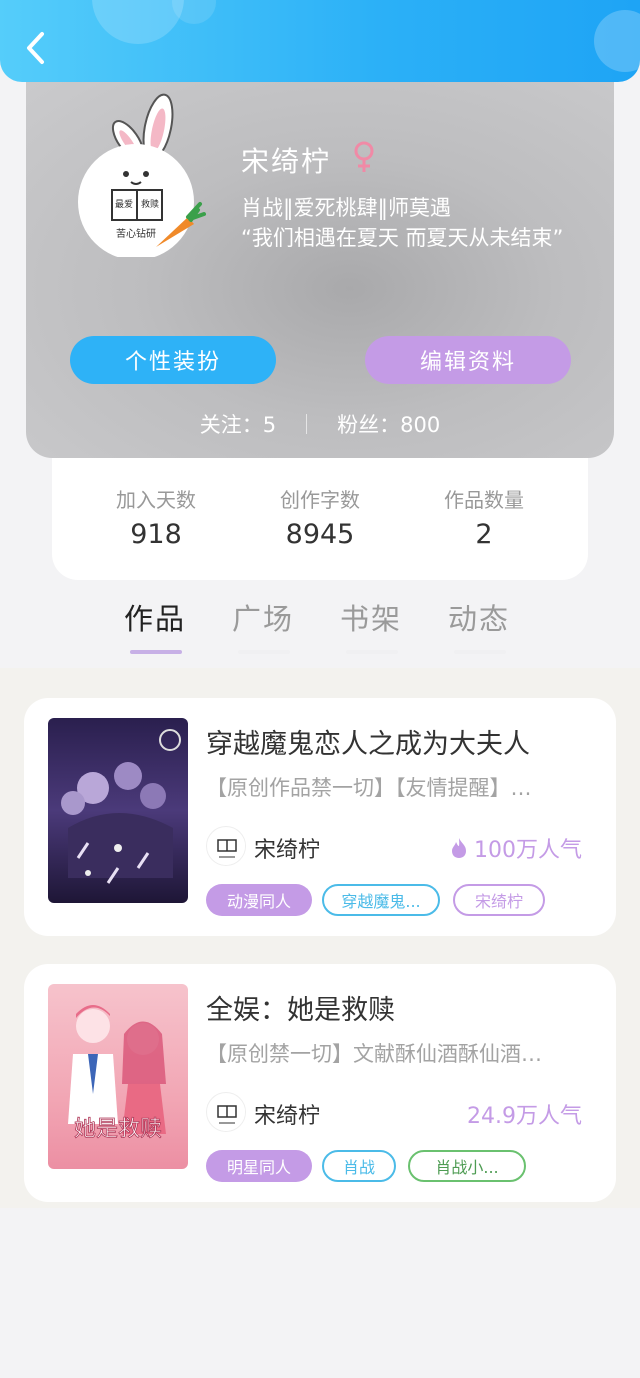  Describe the element at coordinates (118, 1076) in the screenshot. I see `work-cover-image: 她是救赎` at that location.